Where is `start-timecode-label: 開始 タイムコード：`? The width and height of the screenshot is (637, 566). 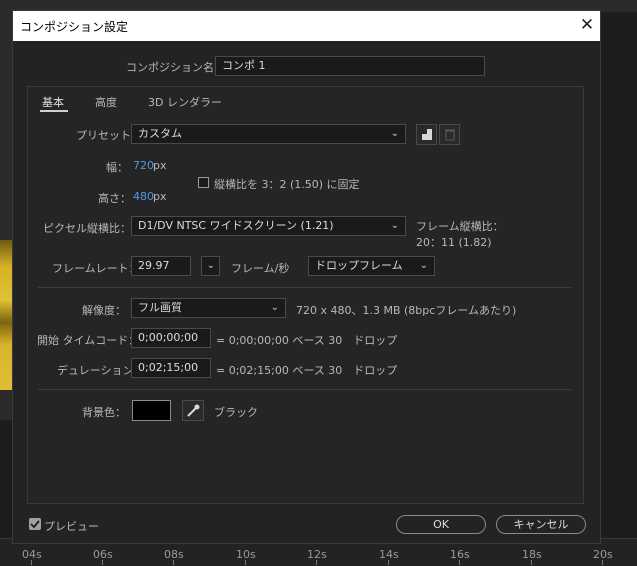 start-timecode-label: 開始 タイムコード： is located at coordinates (88, 340).